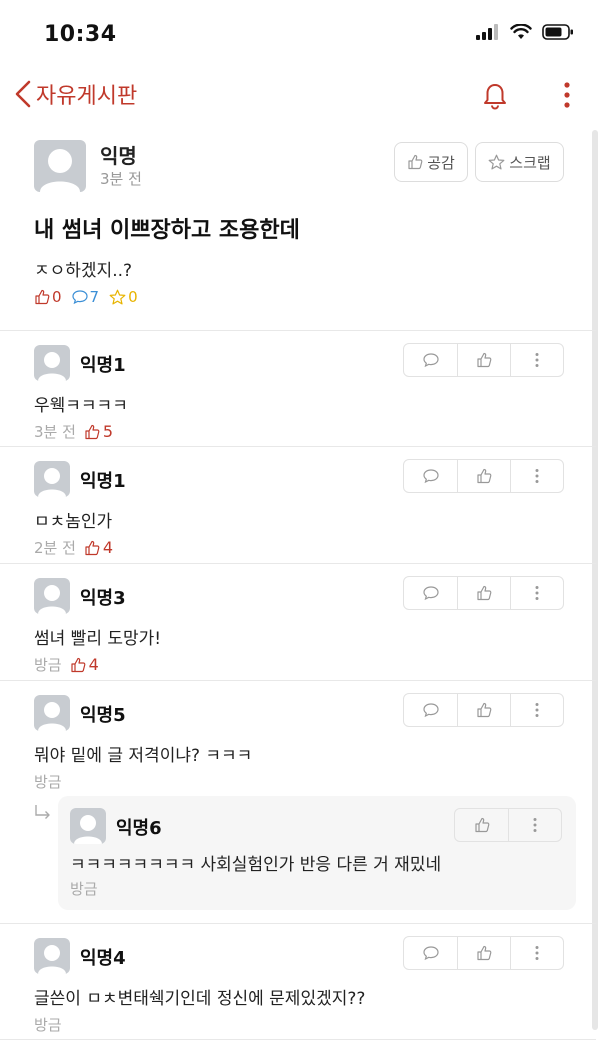 The image size is (600, 1041). Describe the element at coordinates (139, 828) in the screenshot. I see `reply-author: 익명6` at that location.